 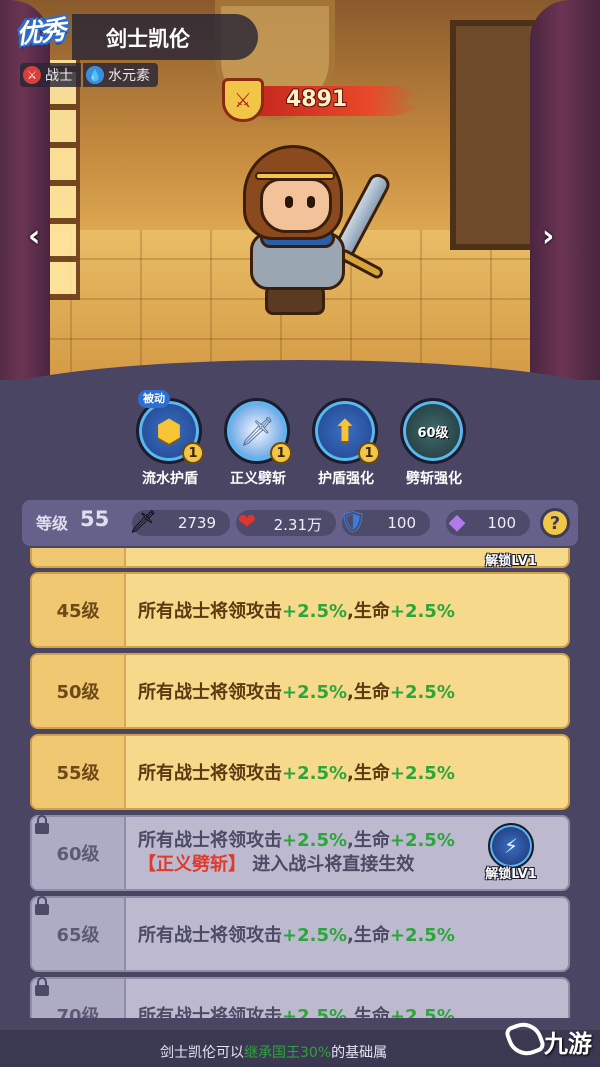 I want to click on attack-value: 2739, so click(x=196, y=523).